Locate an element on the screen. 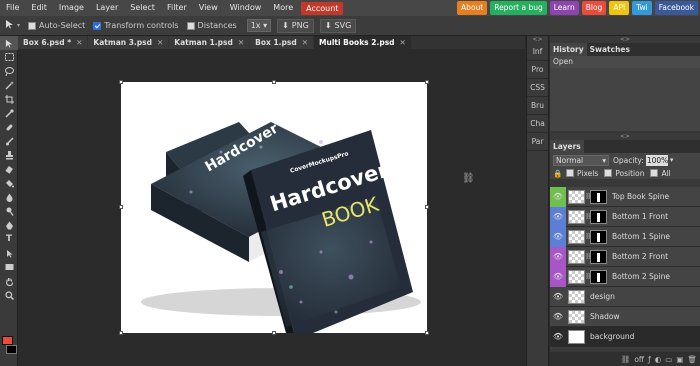 The image size is (700, 366). menu-filter: Filter is located at coordinates (177, 8).